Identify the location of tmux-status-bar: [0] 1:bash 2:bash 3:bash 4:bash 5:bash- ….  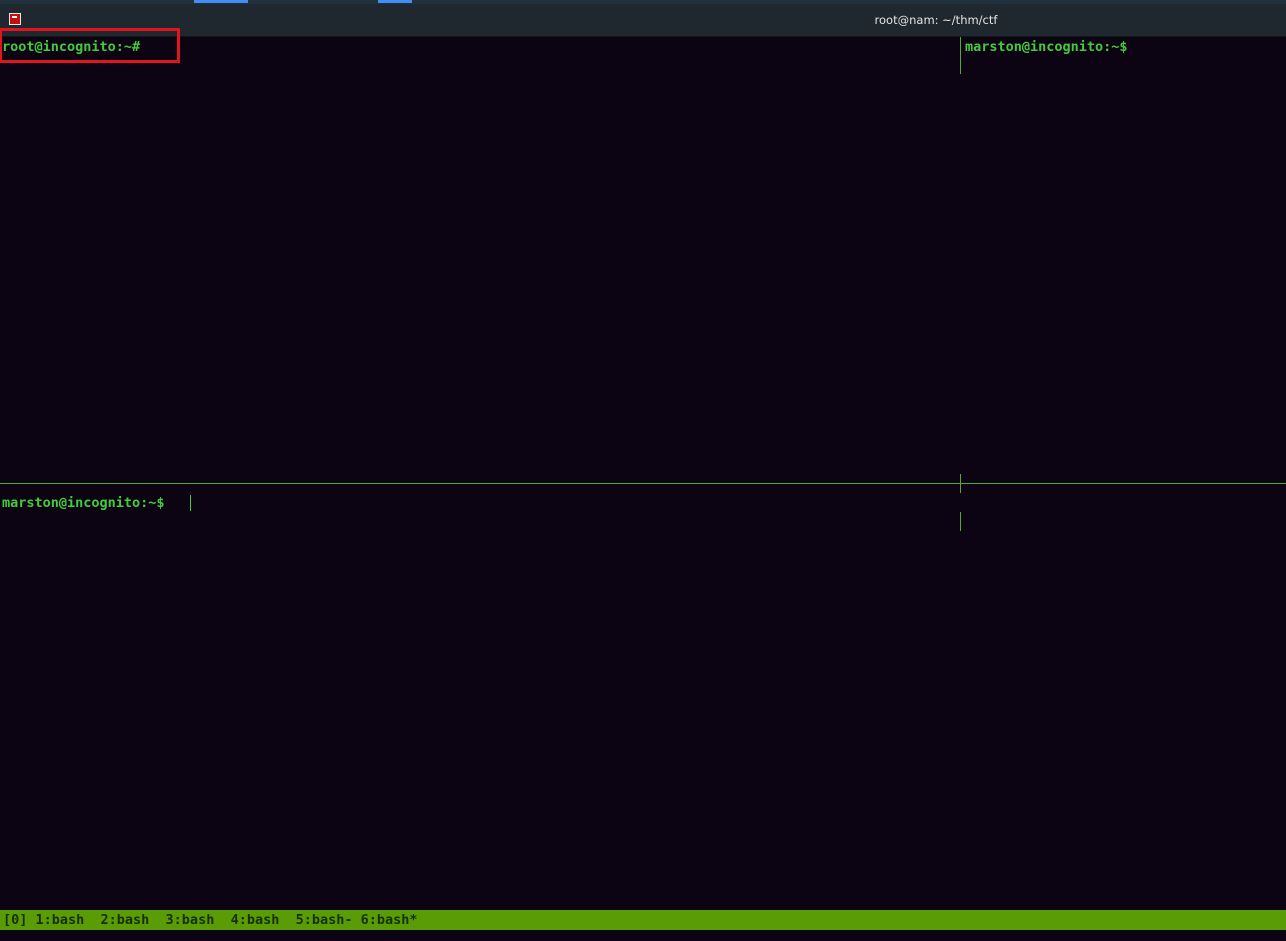
(643, 920).